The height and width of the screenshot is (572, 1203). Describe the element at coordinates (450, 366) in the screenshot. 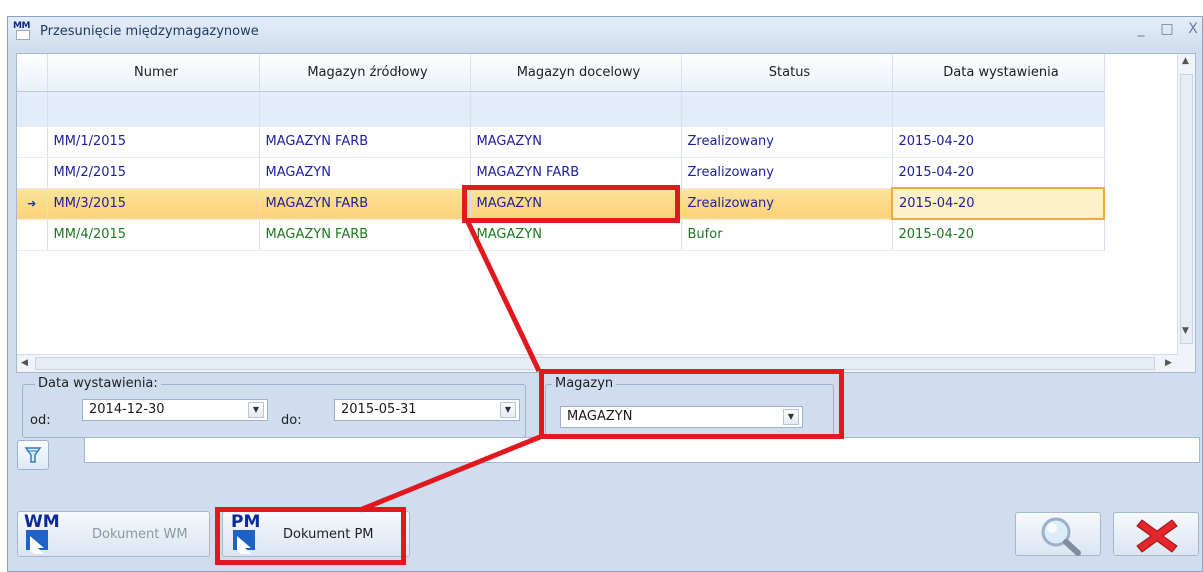

I see `annotation-lines` at that location.